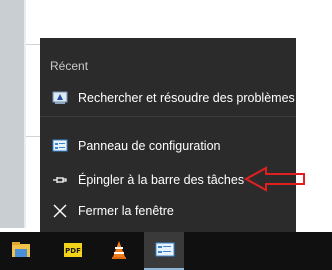 The image size is (332, 270). I want to click on taskbar-file-explorer, so click(20, 251).